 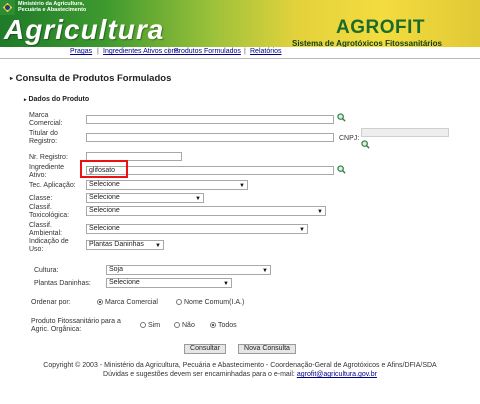 What do you see at coordinates (179, 302) in the screenshot?
I see `ordenar-nome-radio` at bounding box center [179, 302].